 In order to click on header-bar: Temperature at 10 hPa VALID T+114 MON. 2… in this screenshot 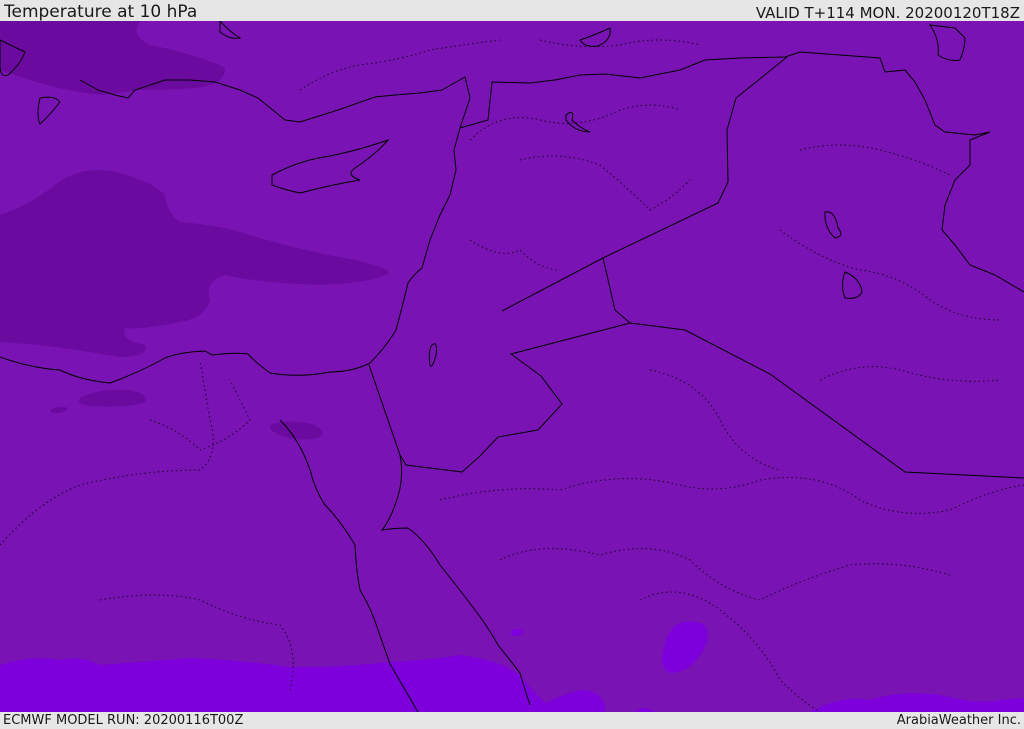, I will do `click(512, 10)`.